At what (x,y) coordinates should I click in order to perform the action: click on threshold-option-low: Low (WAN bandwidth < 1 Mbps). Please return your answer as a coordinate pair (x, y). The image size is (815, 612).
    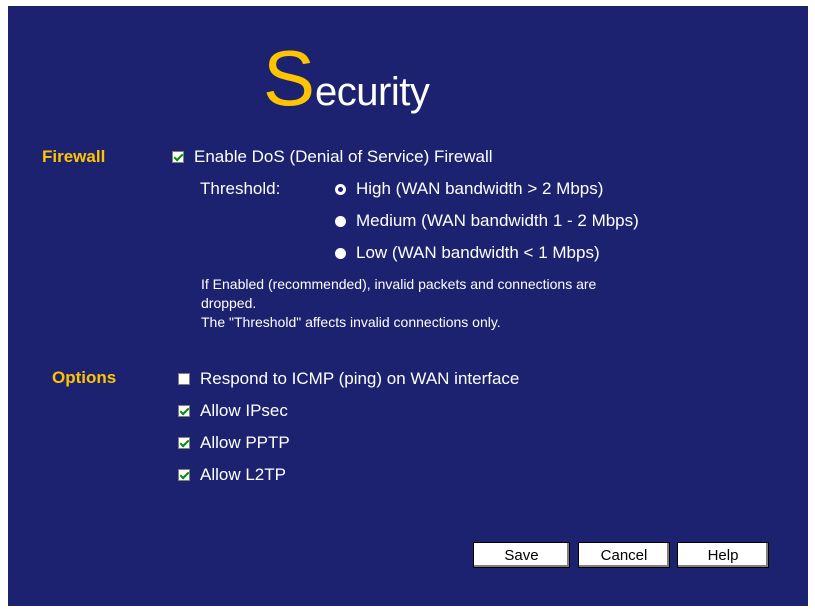
    Looking at the image, I should click on (467, 253).